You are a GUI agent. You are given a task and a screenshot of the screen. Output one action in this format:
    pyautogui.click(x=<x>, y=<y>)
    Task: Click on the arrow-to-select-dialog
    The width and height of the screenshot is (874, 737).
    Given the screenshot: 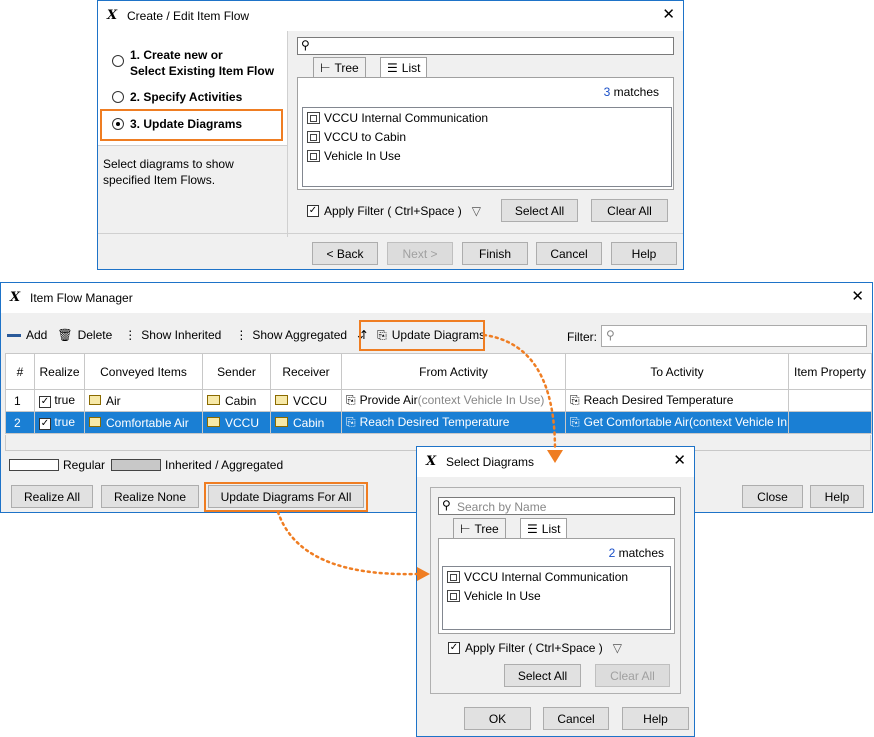 What is the action you would take?
    pyautogui.click(x=519, y=392)
    